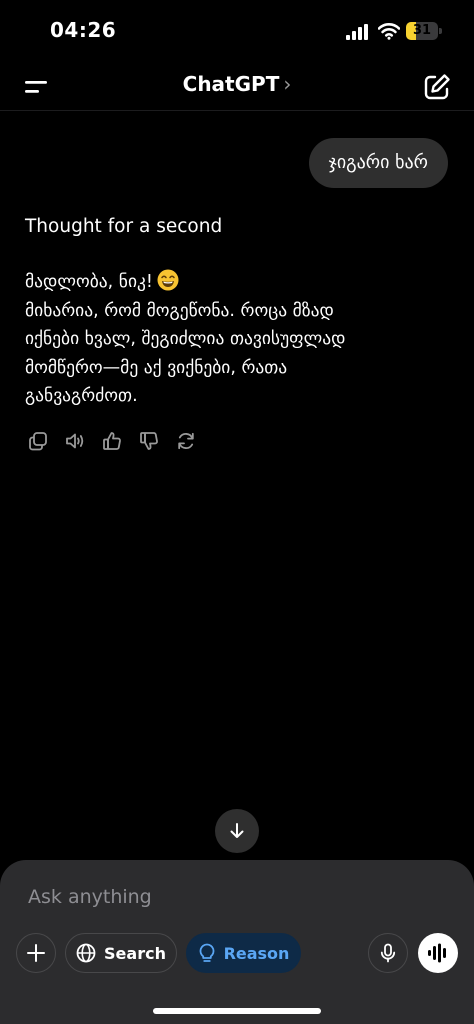 Image resolution: width=474 pixels, height=1024 pixels. I want to click on search-button: Search, so click(121, 953).